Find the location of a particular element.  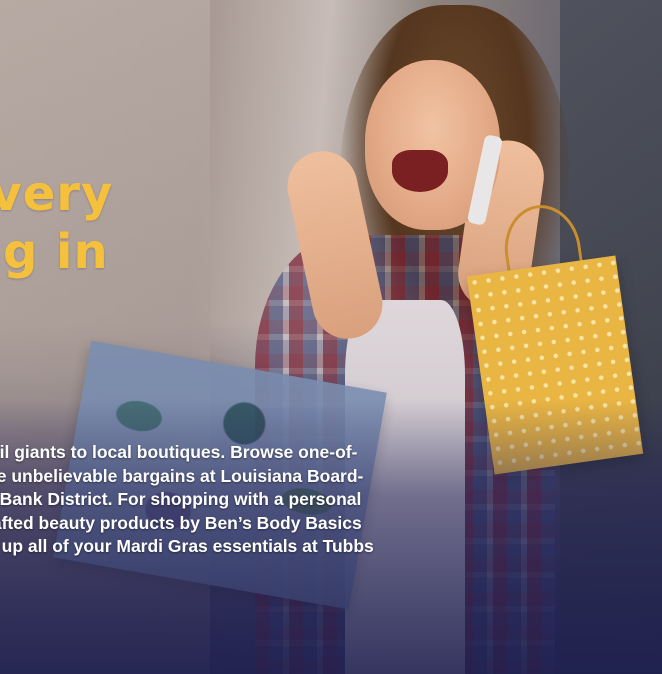

headline-line-1: t Every is located at coordinates (57, 194).